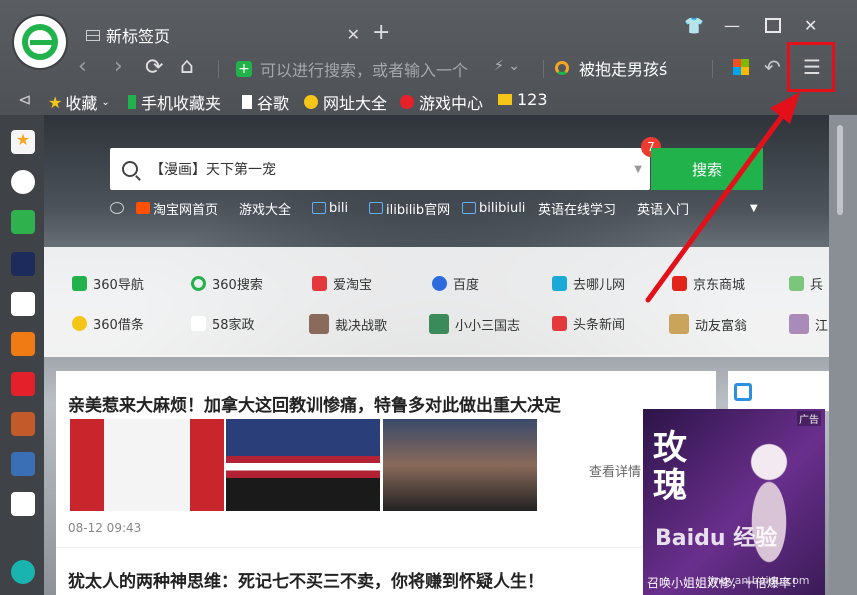 Image resolution: width=857 pixels, height=595 pixels. I want to click on browser-logo-icon, so click(40, 42).